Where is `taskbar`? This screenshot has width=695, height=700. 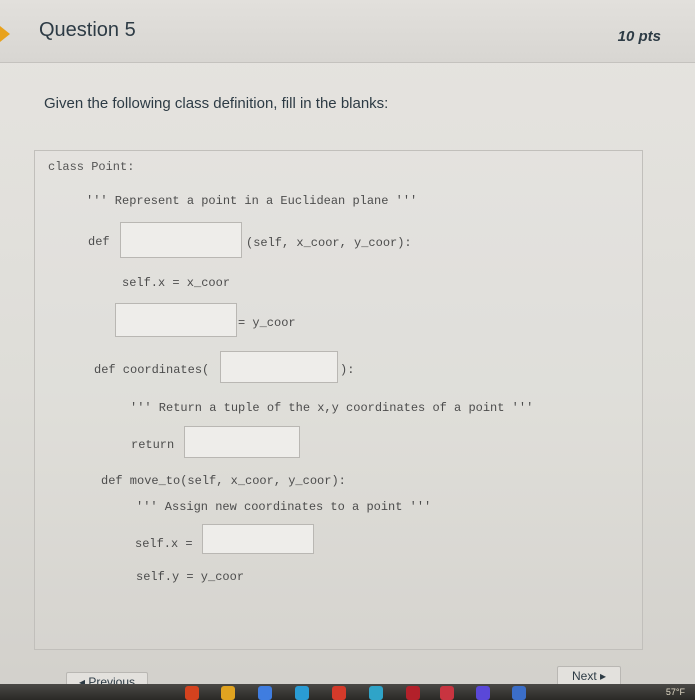 taskbar is located at coordinates (347, 692).